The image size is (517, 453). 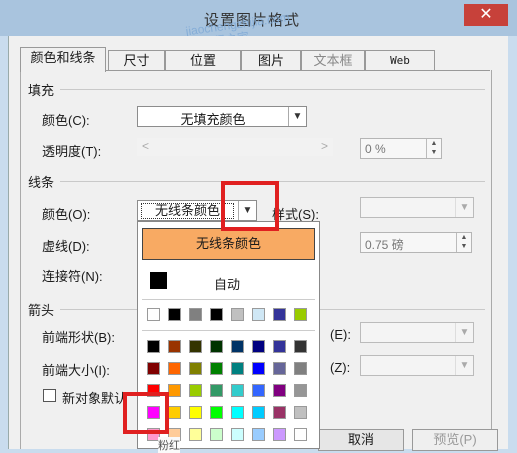 What do you see at coordinates (384, 245) in the screenshot?
I see `line-weight-value: 0.75 磅` at bounding box center [384, 245].